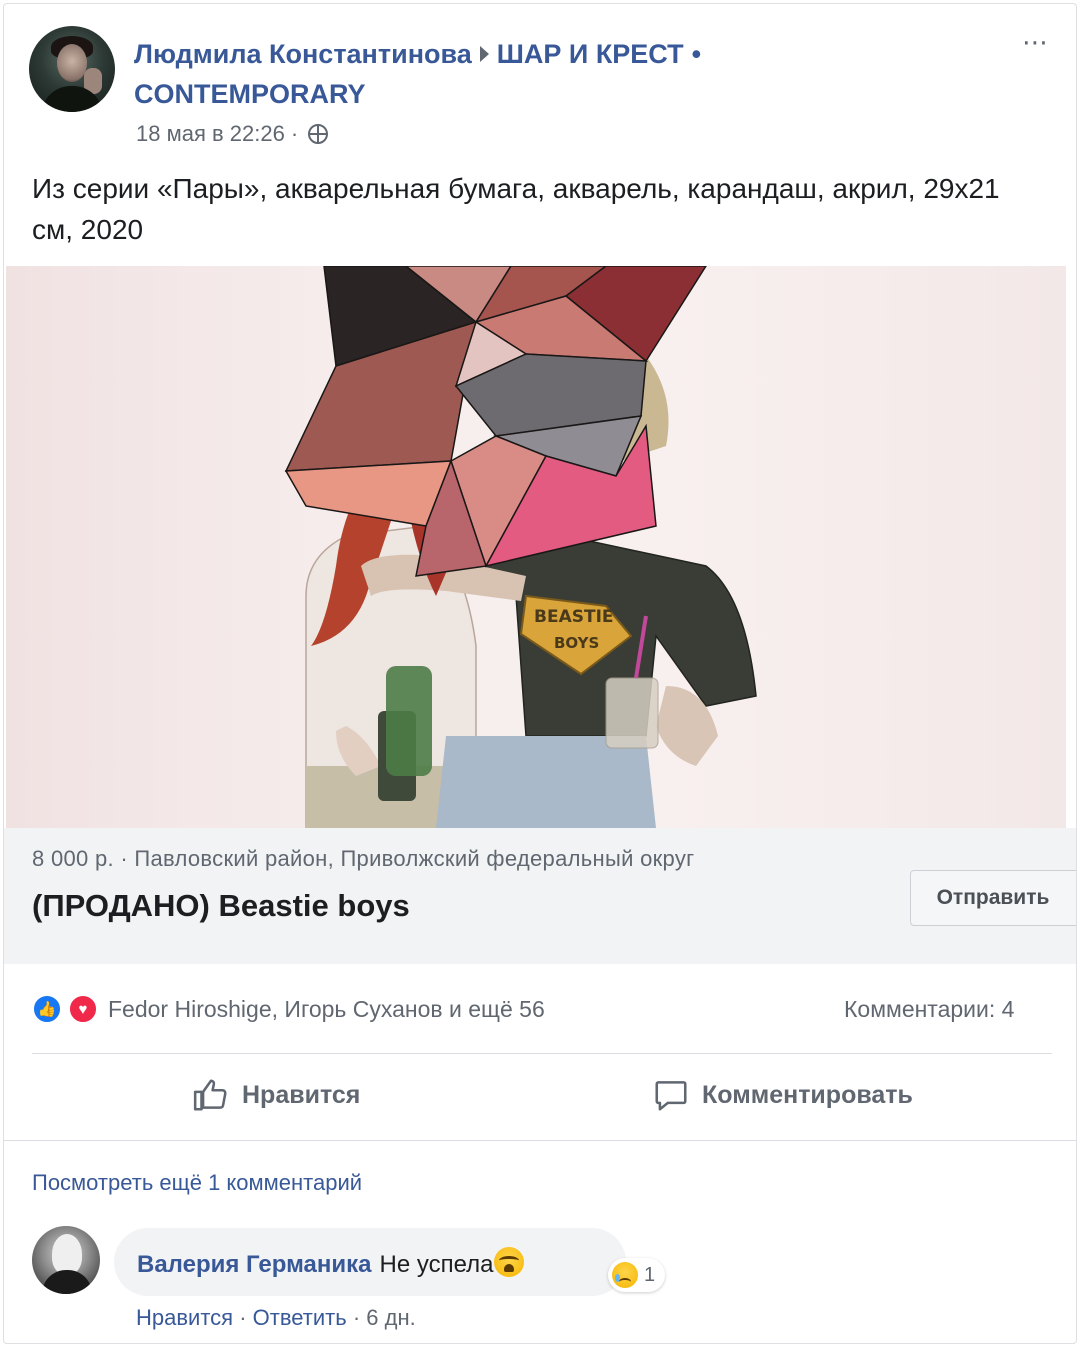 This screenshot has height=1345, width=1080. Describe the element at coordinates (197, 1183) in the screenshot. I see `view-more-comments-link: Посмотреть ещё 1 комментарий` at that location.